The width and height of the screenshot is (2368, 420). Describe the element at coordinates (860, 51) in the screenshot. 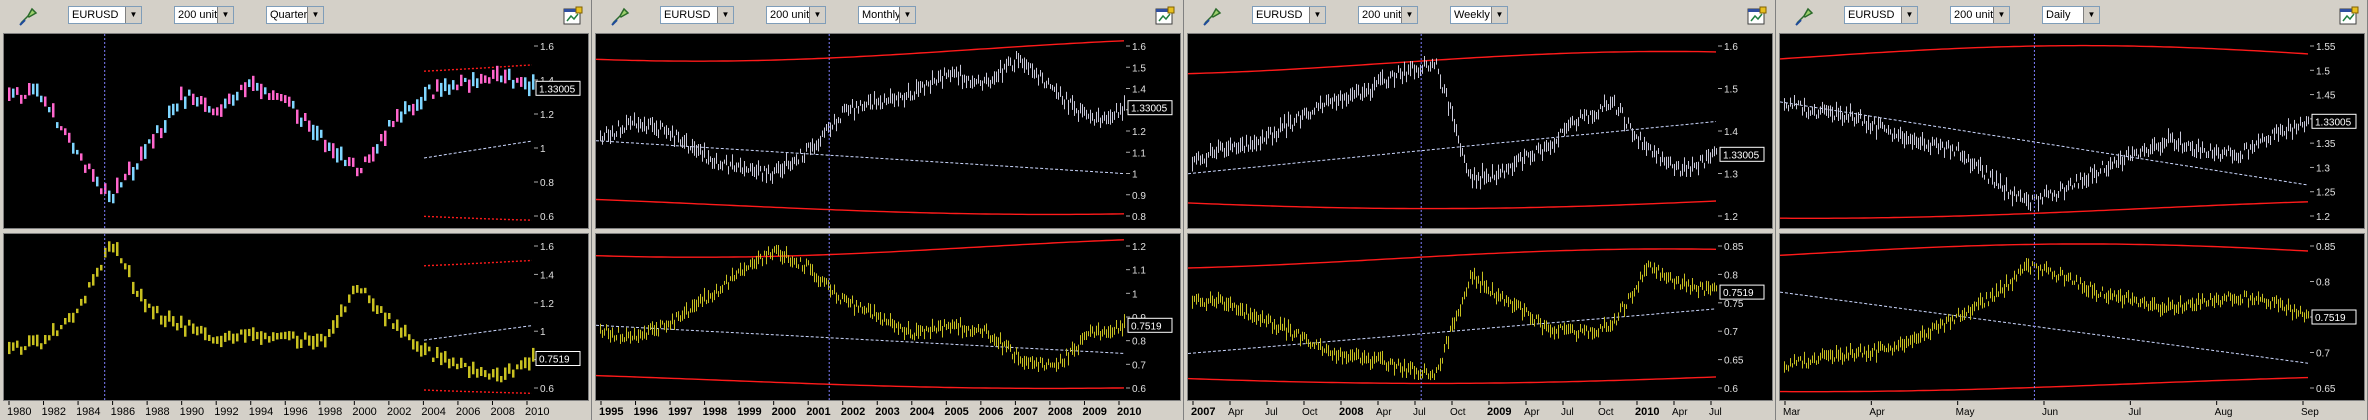

I see `upper-band-line` at that location.